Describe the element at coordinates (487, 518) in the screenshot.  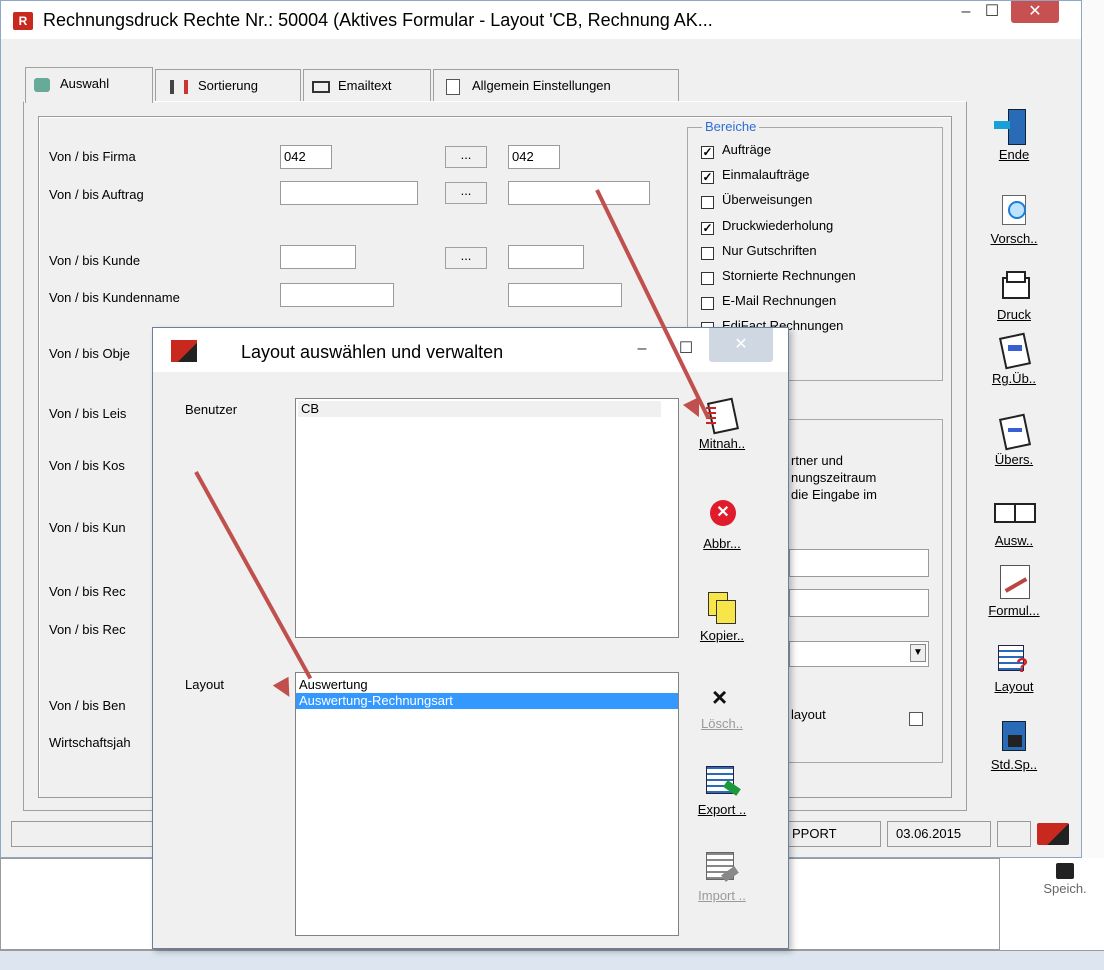
I see `benutzer-list: CB` at that location.